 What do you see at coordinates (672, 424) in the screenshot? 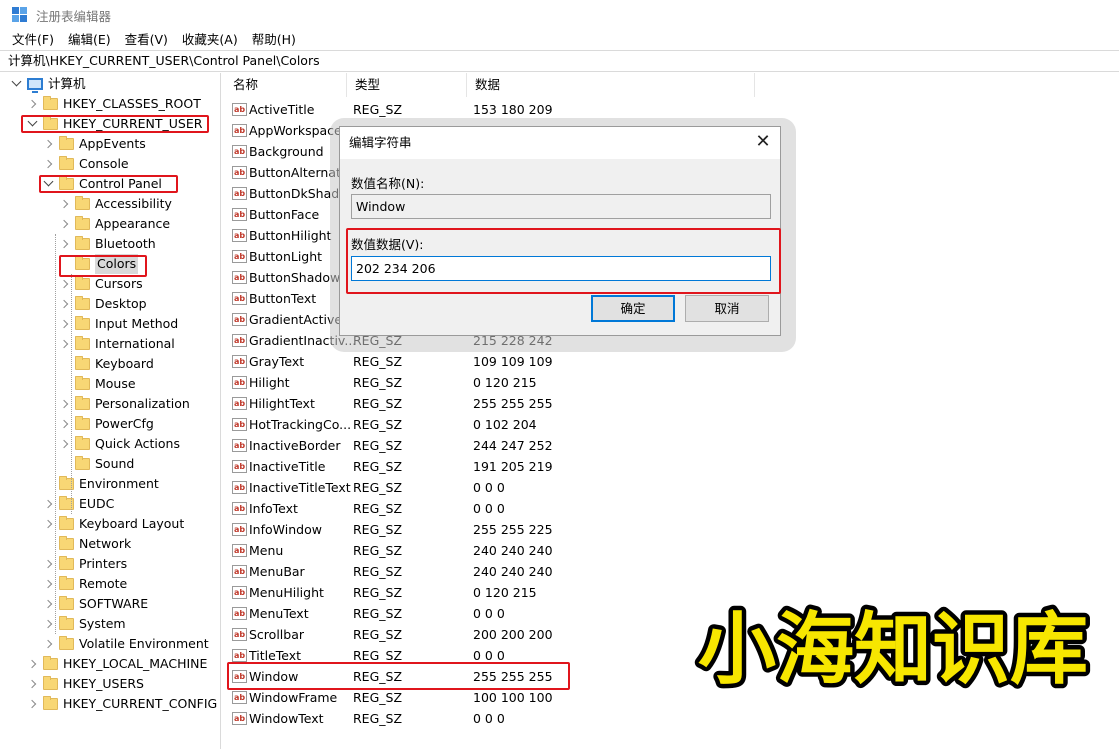
I see `list-item: ab HotTrackingCo... REG_SZ 0 102 204` at bounding box center [672, 424].